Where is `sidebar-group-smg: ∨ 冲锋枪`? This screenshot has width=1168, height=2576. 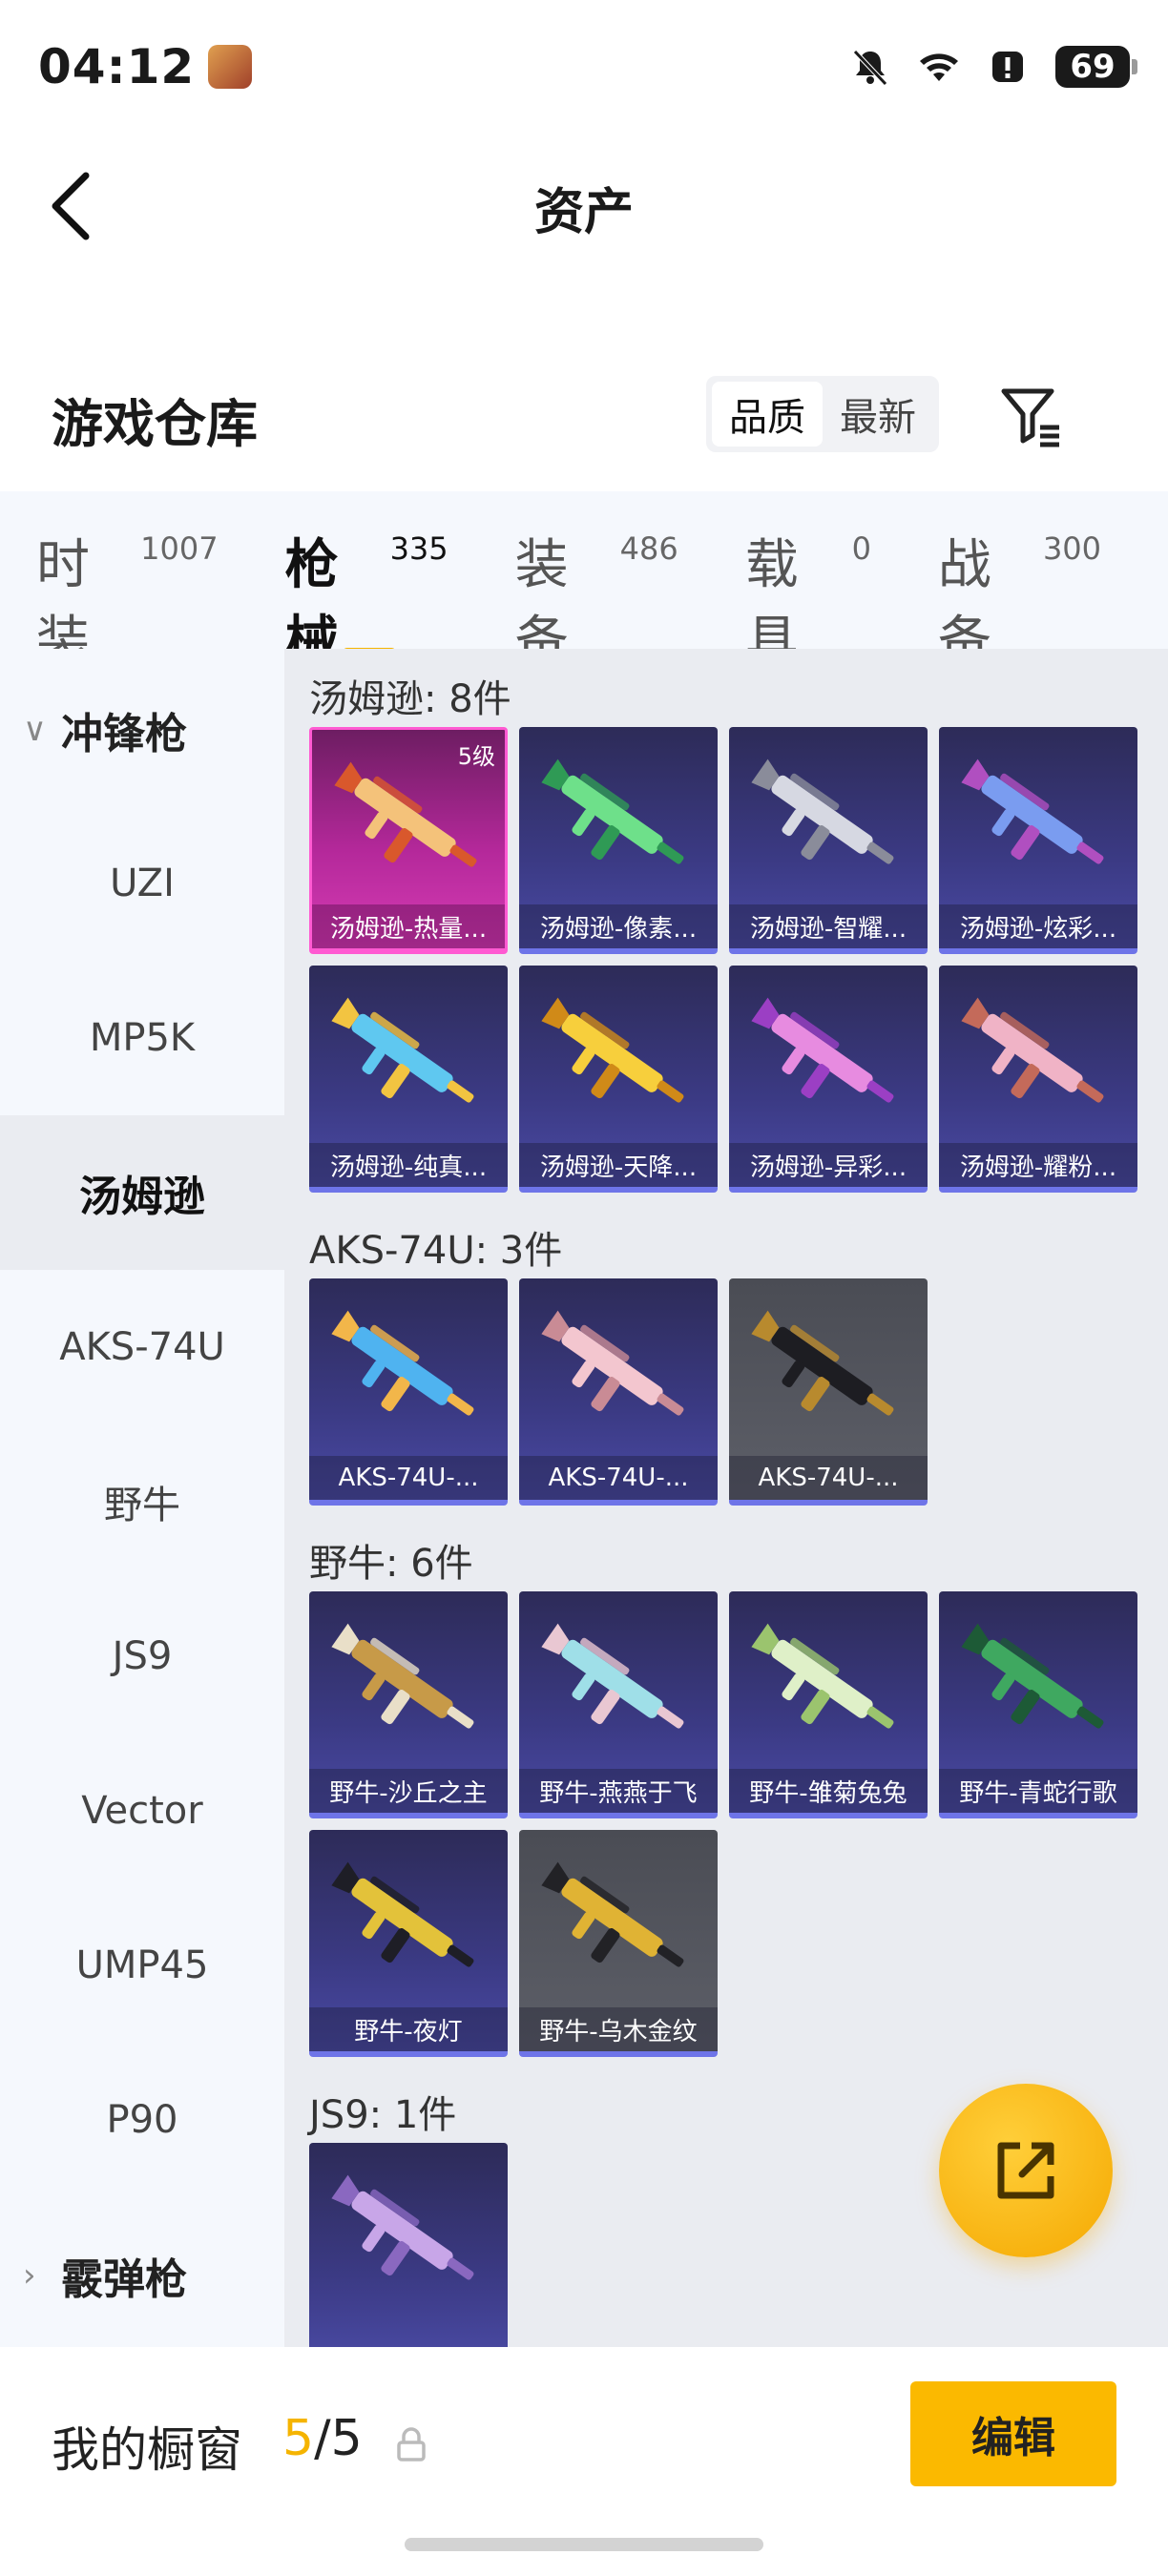 sidebar-group-smg: ∨ 冲锋枪 is located at coordinates (142, 730).